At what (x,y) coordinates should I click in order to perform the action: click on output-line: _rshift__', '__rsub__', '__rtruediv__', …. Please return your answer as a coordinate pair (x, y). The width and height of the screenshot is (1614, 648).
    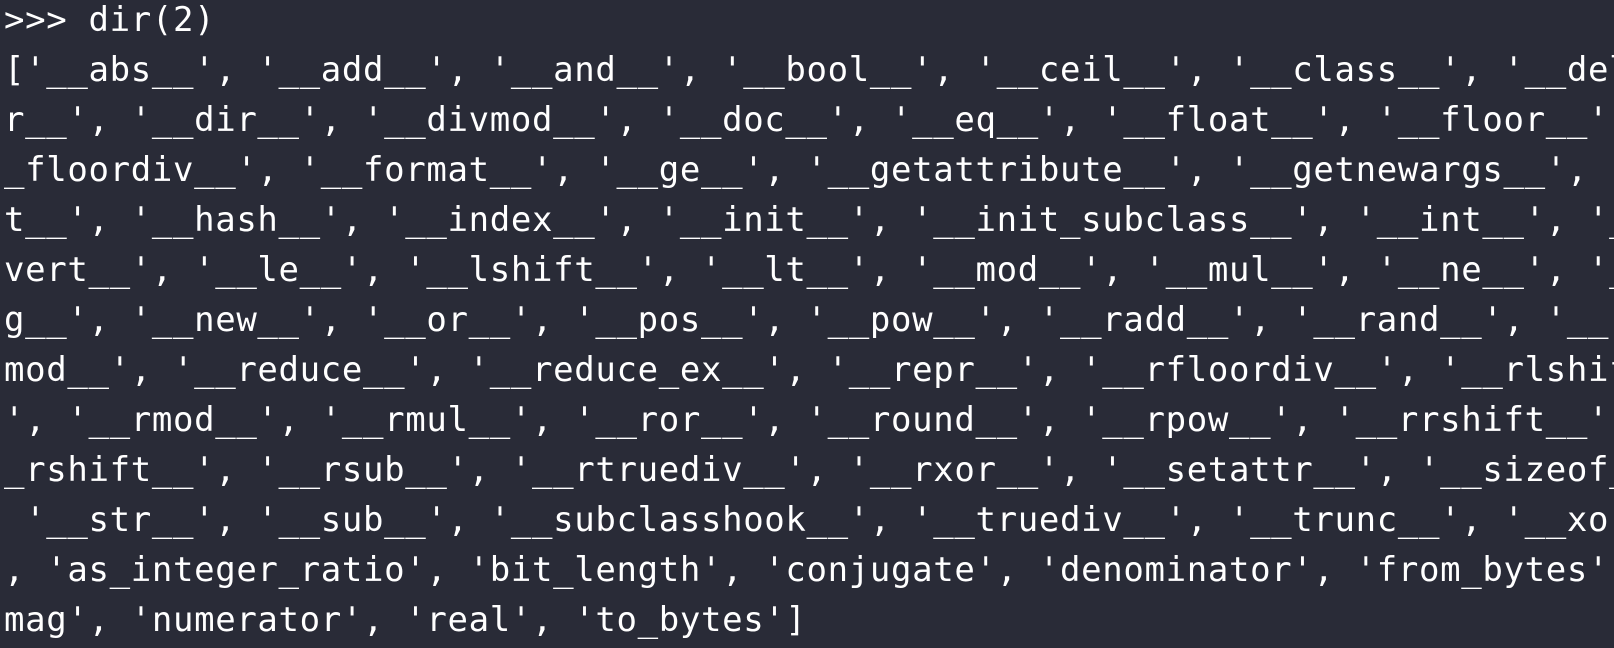
    Looking at the image, I should click on (809, 470).